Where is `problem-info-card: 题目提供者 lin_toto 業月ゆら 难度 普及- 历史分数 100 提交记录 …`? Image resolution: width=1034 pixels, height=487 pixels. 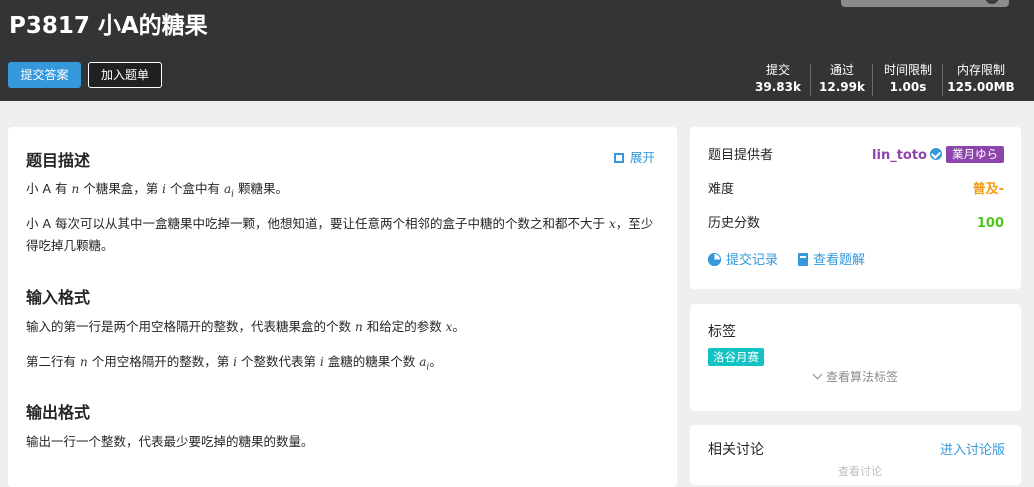 problem-info-card: 题目提供者 lin_toto 業月ゆら 难度 普及- 历史分数 100 提交记录 … is located at coordinates (855, 208).